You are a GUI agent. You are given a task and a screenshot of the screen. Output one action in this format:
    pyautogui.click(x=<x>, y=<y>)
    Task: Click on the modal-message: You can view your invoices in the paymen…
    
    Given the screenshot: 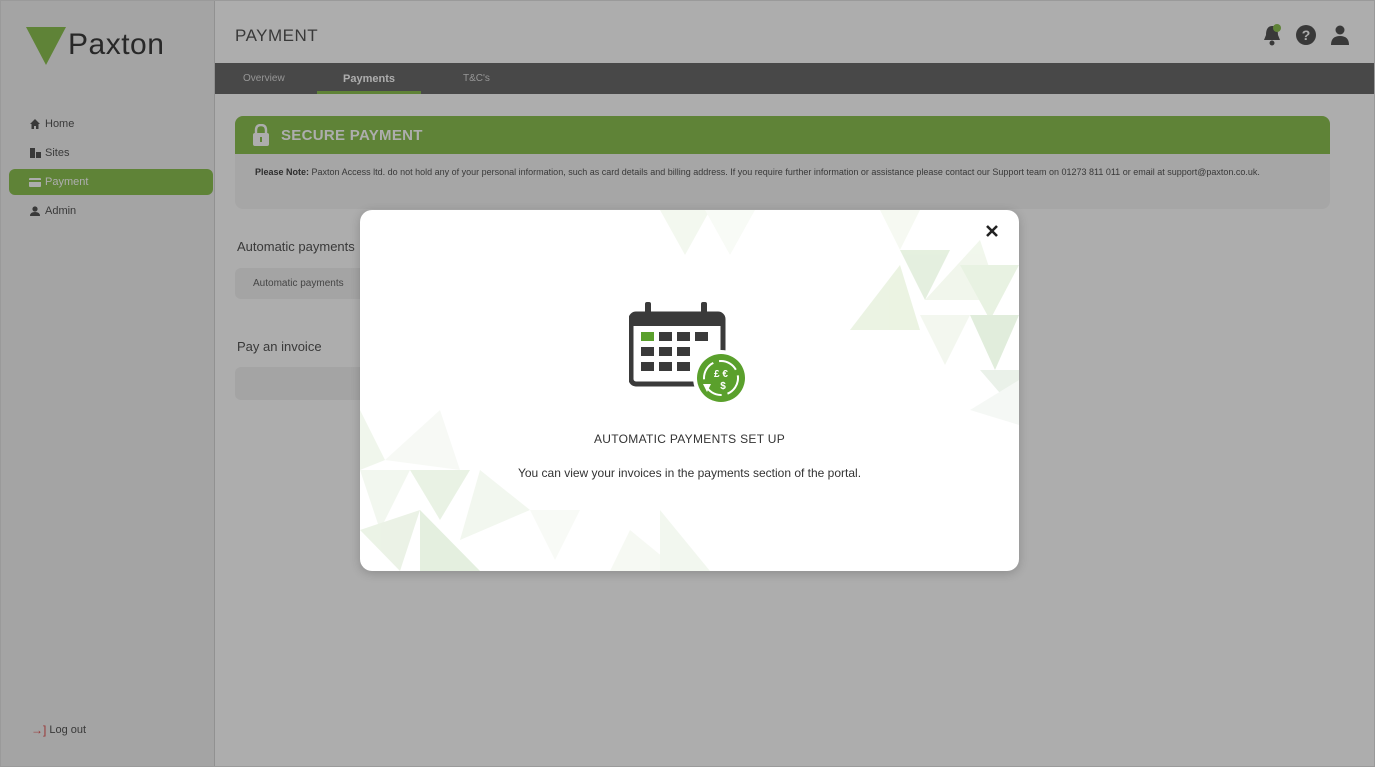 What is the action you would take?
    pyautogui.click(x=689, y=473)
    